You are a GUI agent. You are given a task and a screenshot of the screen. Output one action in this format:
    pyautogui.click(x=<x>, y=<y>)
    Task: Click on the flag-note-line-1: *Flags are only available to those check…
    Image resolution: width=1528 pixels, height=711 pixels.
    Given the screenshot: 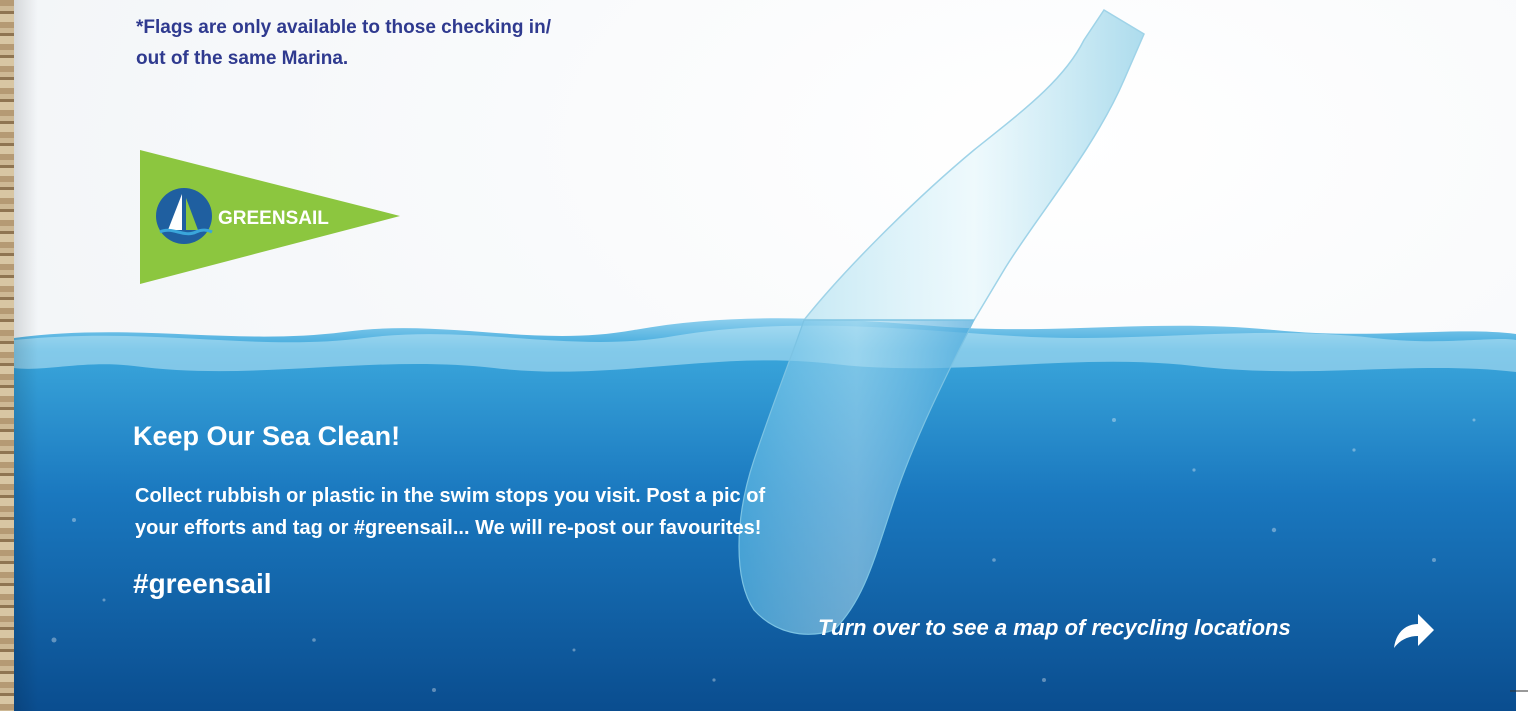 What is the action you would take?
    pyautogui.click(x=343, y=27)
    